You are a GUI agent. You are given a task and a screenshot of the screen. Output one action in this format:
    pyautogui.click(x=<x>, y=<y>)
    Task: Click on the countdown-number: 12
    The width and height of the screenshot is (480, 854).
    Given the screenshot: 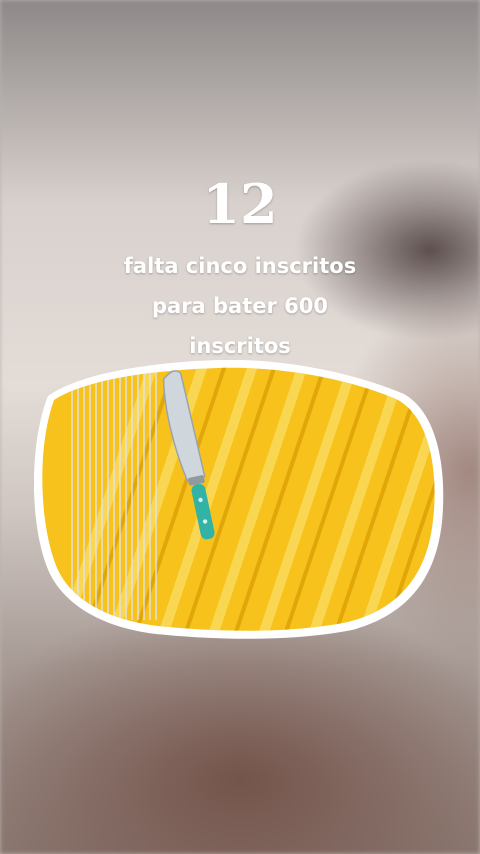 What is the action you would take?
    pyautogui.click(x=240, y=204)
    